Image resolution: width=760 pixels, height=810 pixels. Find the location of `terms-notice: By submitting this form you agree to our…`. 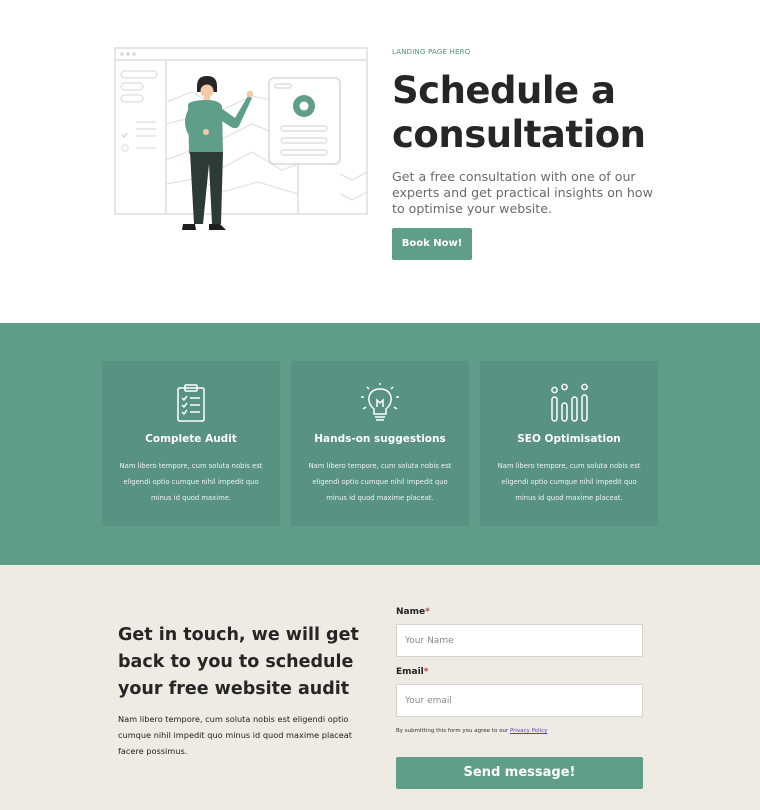

terms-notice: By submitting this form you agree to our… is located at coordinates (471, 731).